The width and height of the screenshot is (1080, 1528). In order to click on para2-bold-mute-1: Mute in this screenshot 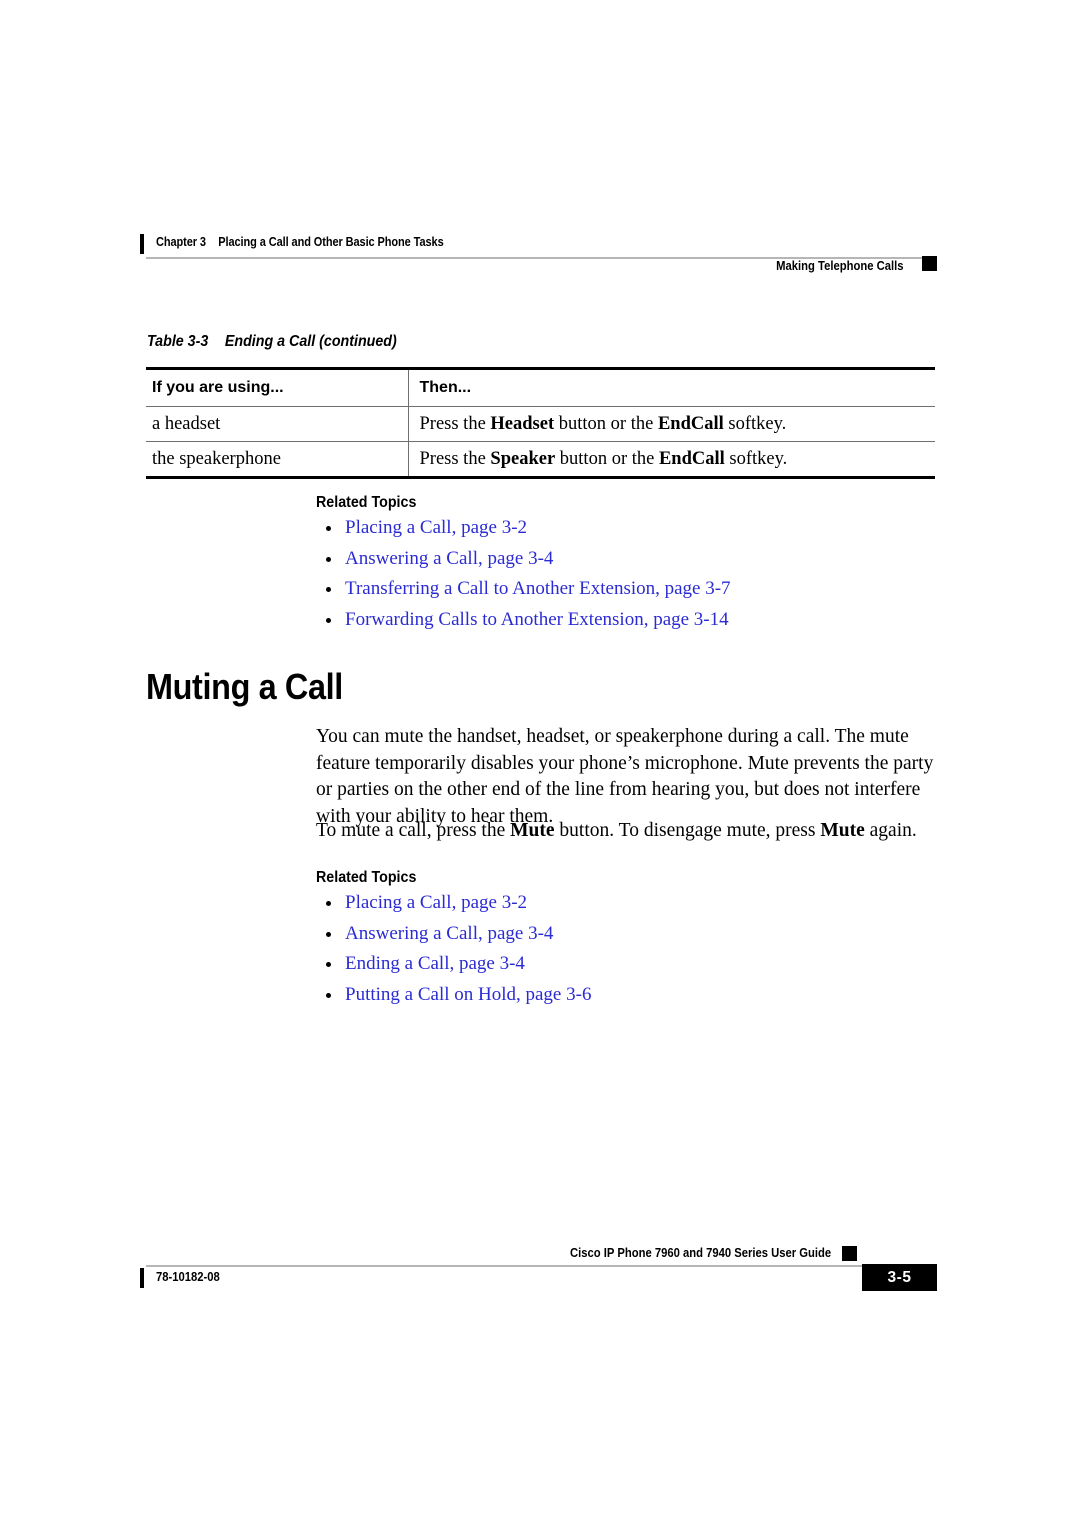, I will do `click(532, 830)`.